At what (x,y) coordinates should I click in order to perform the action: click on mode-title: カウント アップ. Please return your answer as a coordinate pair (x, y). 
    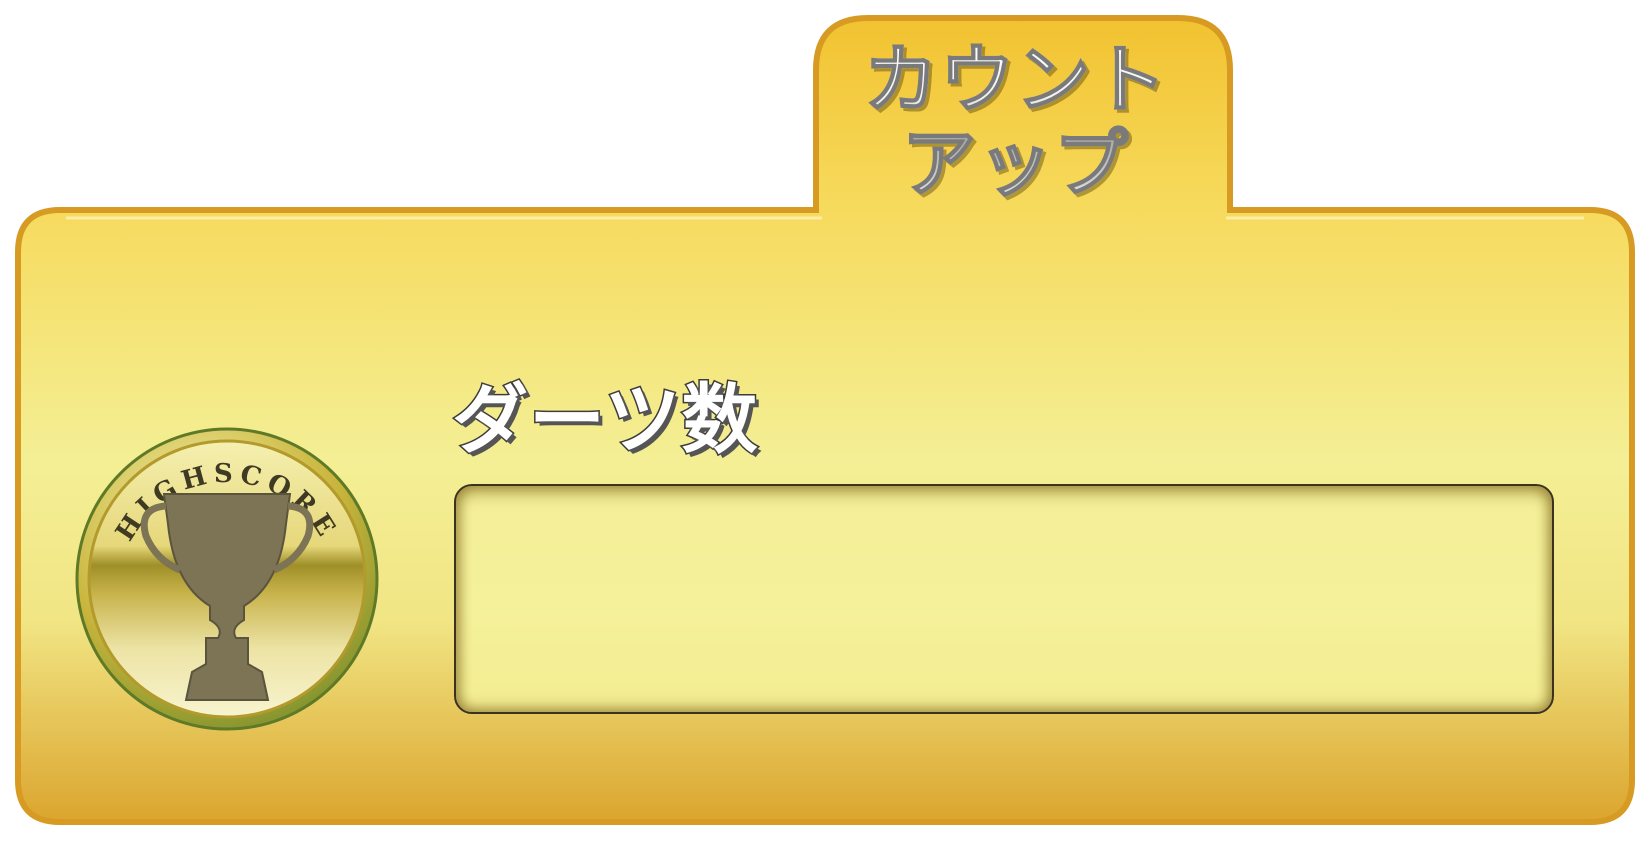
    Looking at the image, I should click on (1016, 122).